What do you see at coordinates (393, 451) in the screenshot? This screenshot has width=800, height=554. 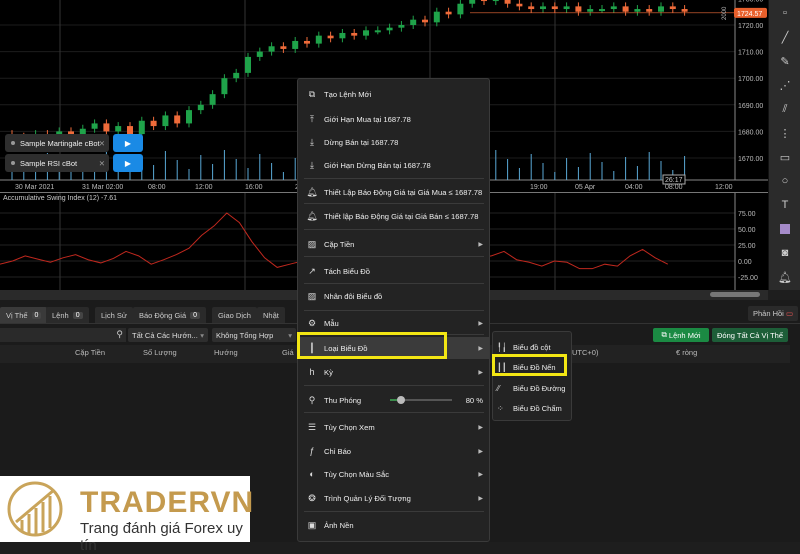 I see `menu-item-14: ƒ Chỉ Báo ▶` at bounding box center [393, 451].